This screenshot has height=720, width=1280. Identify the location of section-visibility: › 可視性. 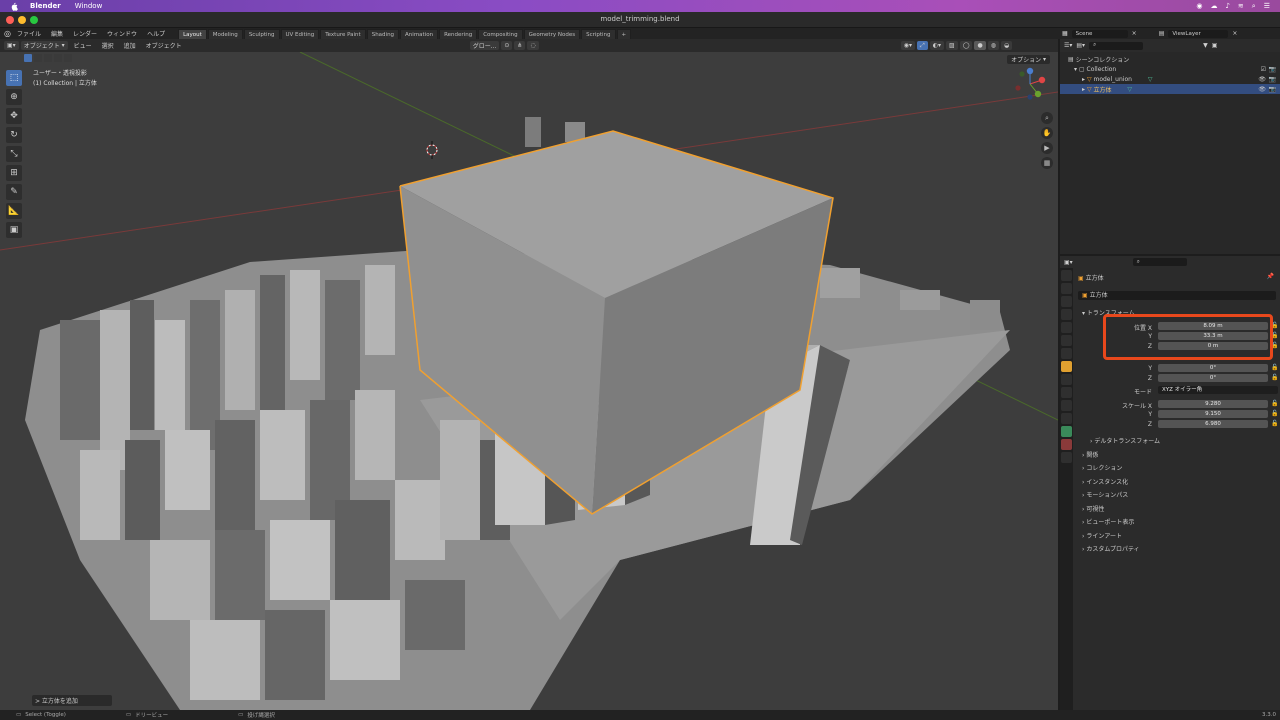
(1093, 508).